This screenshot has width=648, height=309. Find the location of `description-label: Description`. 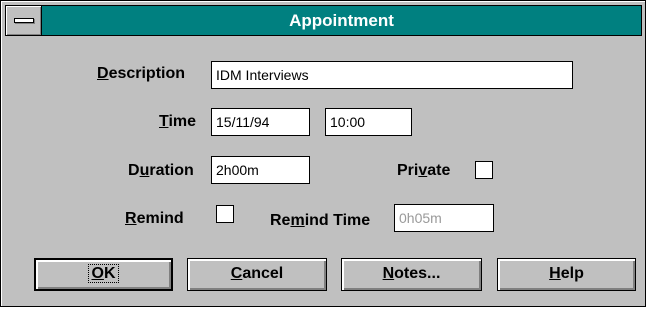

description-label: Description is located at coordinates (141, 73).